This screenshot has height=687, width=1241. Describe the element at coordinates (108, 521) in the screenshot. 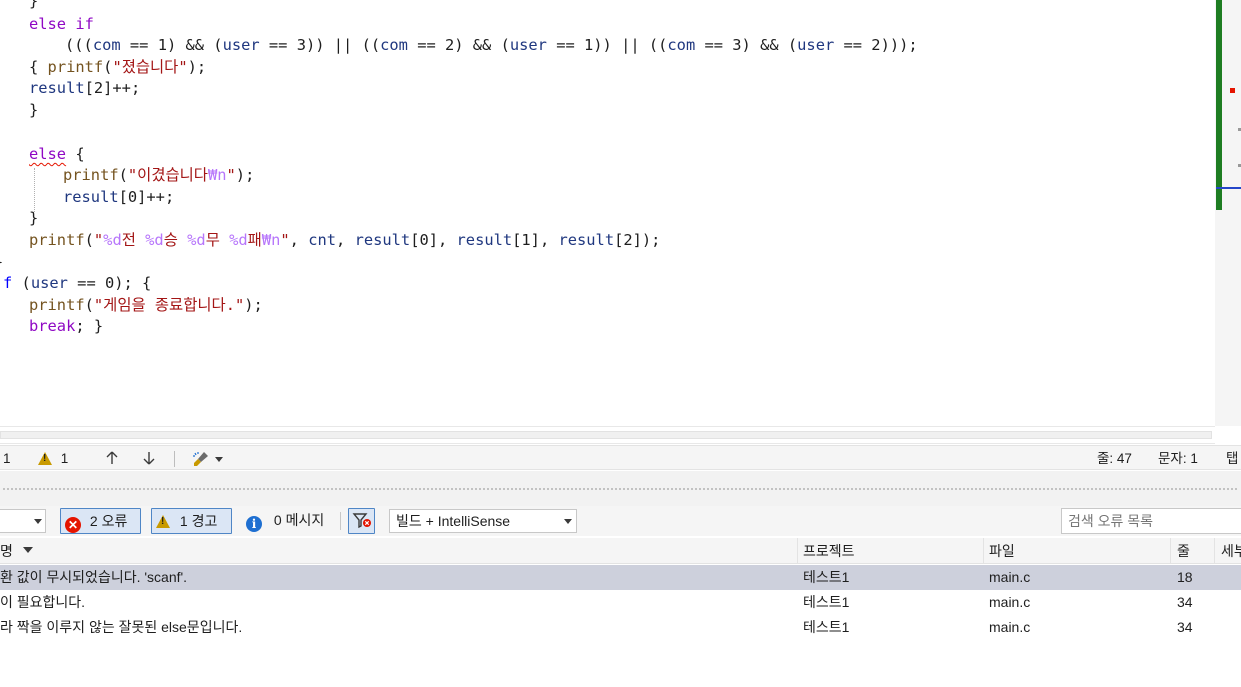

I see `errors-filter-label: 2 오류` at that location.